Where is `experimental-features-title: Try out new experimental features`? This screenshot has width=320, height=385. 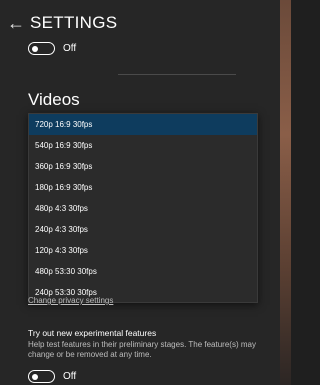 experimental-features-title: Try out new experimental features is located at coordinates (92, 333).